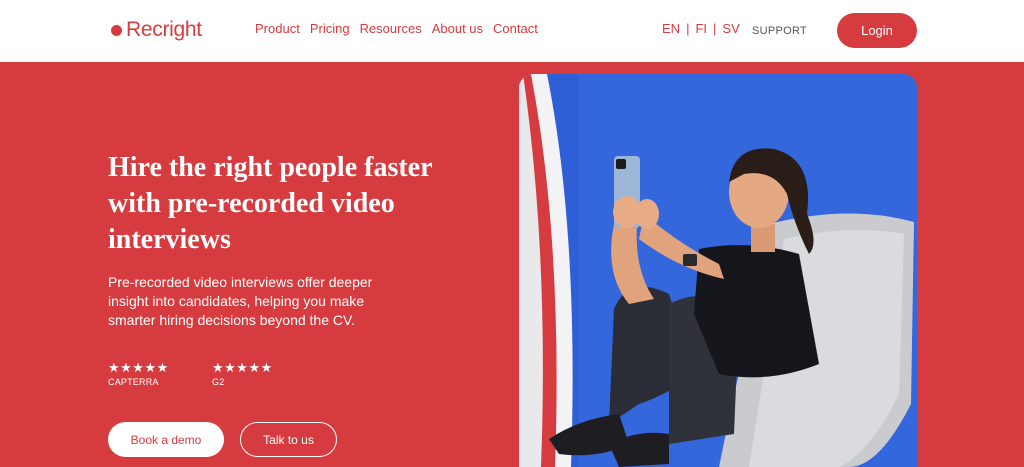 This screenshot has height=467, width=1024. I want to click on nav-resources: Resources, so click(391, 28).